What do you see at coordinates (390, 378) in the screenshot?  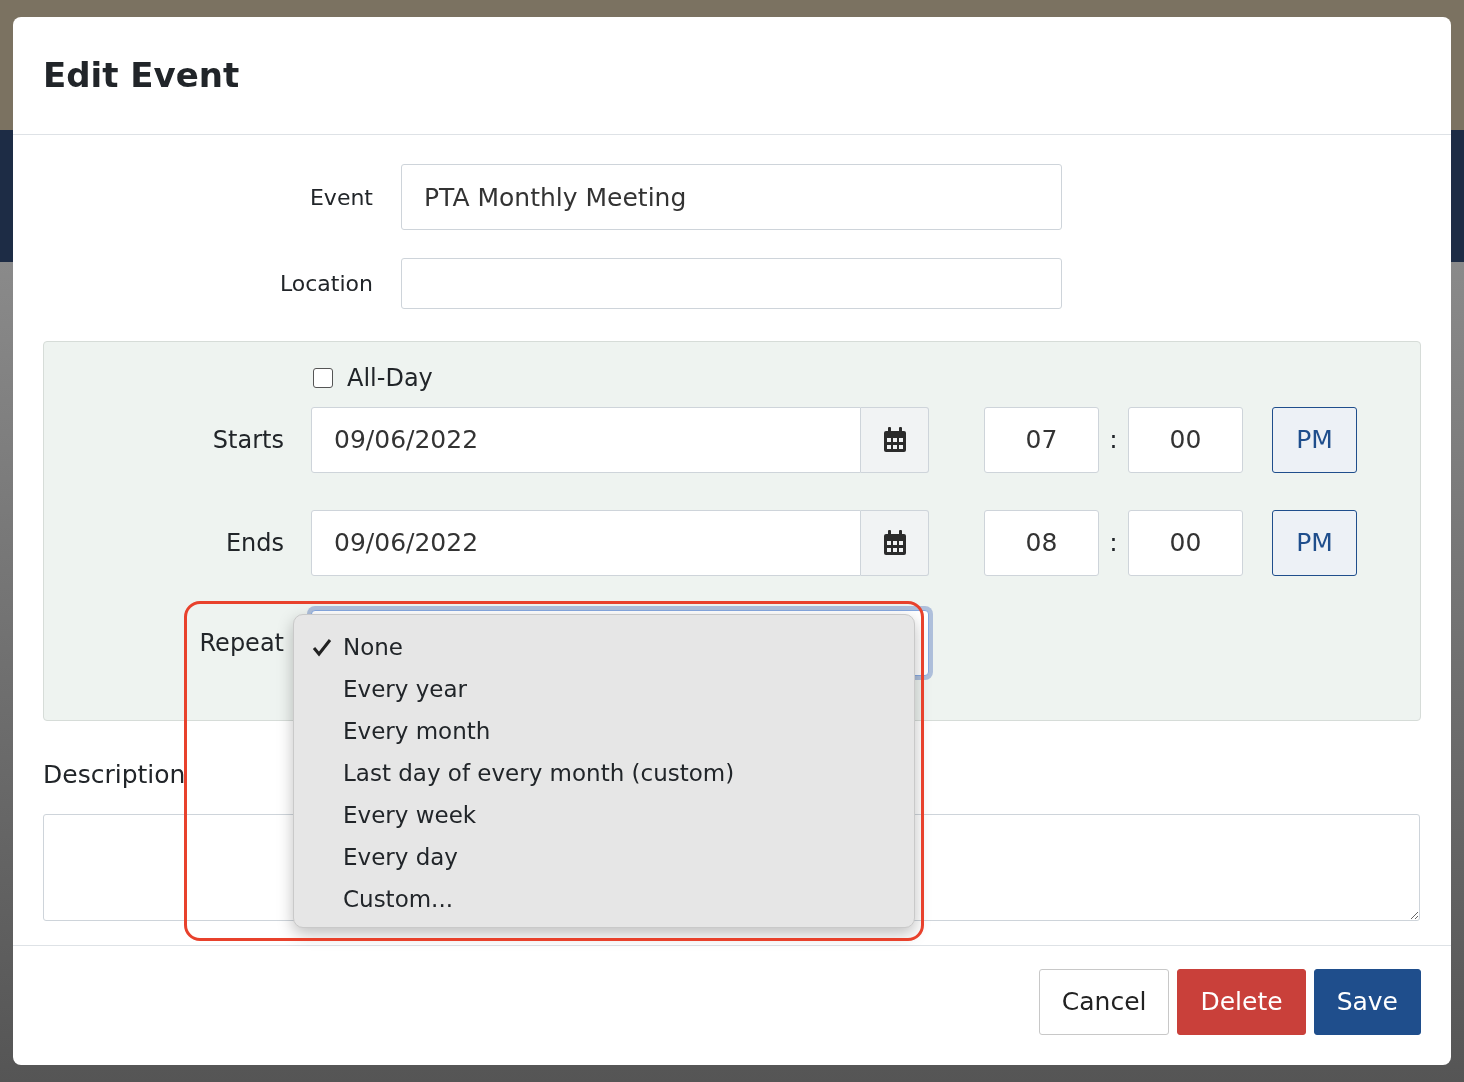 I see `checkbox-label: All-Day` at bounding box center [390, 378].